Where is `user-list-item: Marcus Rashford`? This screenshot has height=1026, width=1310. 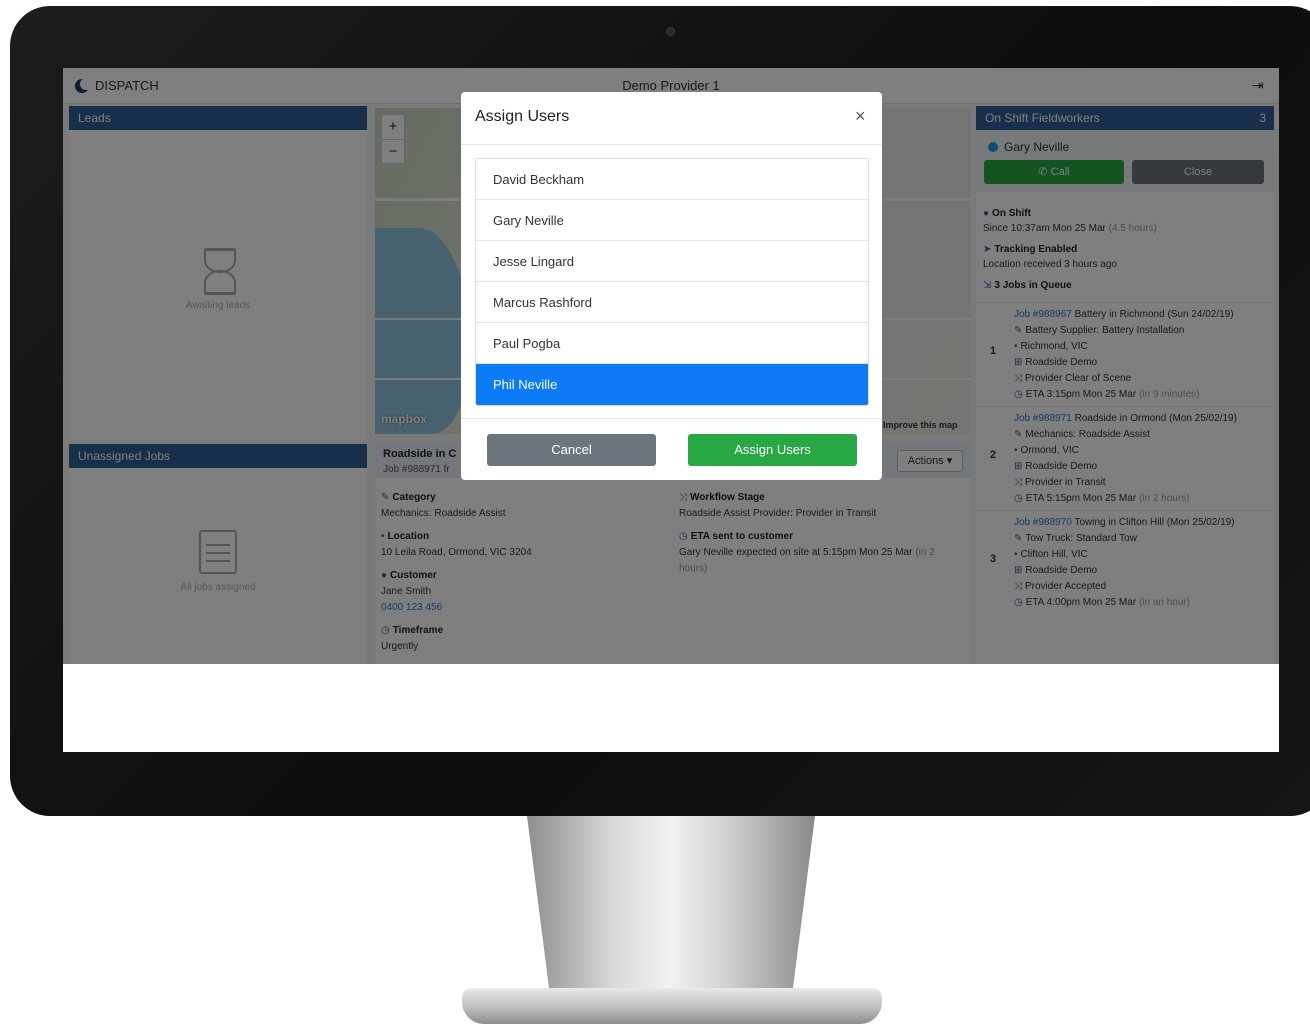 user-list-item: Marcus Rashford is located at coordinates (672, 302).